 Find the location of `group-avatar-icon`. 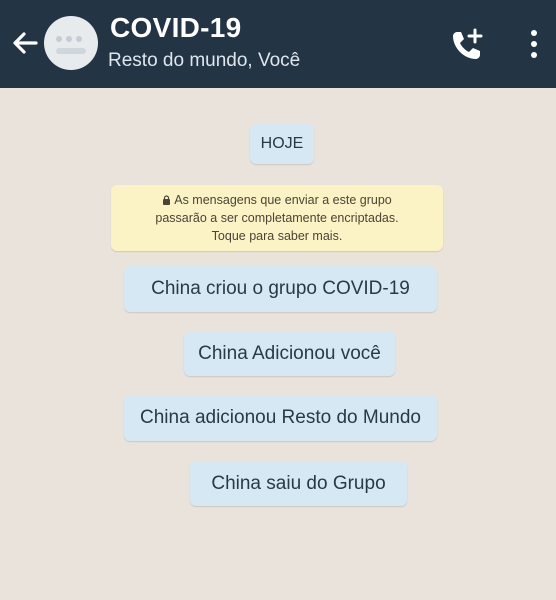

group-avatar-icon is located at coordinates (71, 43).